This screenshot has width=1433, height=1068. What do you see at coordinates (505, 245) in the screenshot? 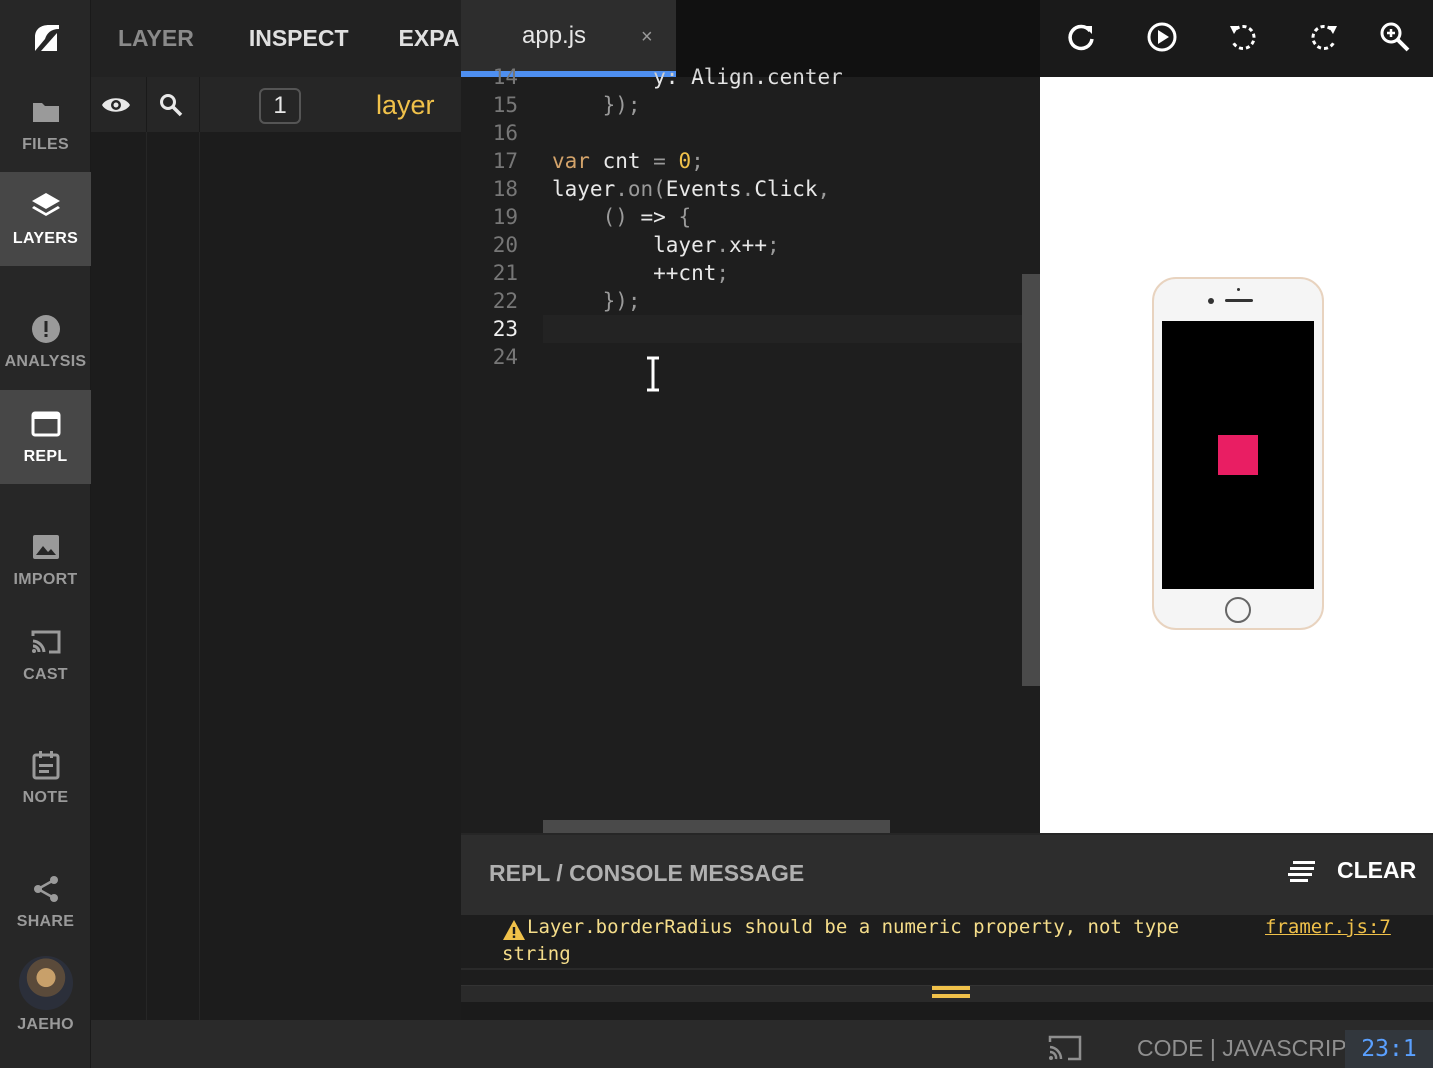
I see `line-number: 20` at bounding box center [505, 245].